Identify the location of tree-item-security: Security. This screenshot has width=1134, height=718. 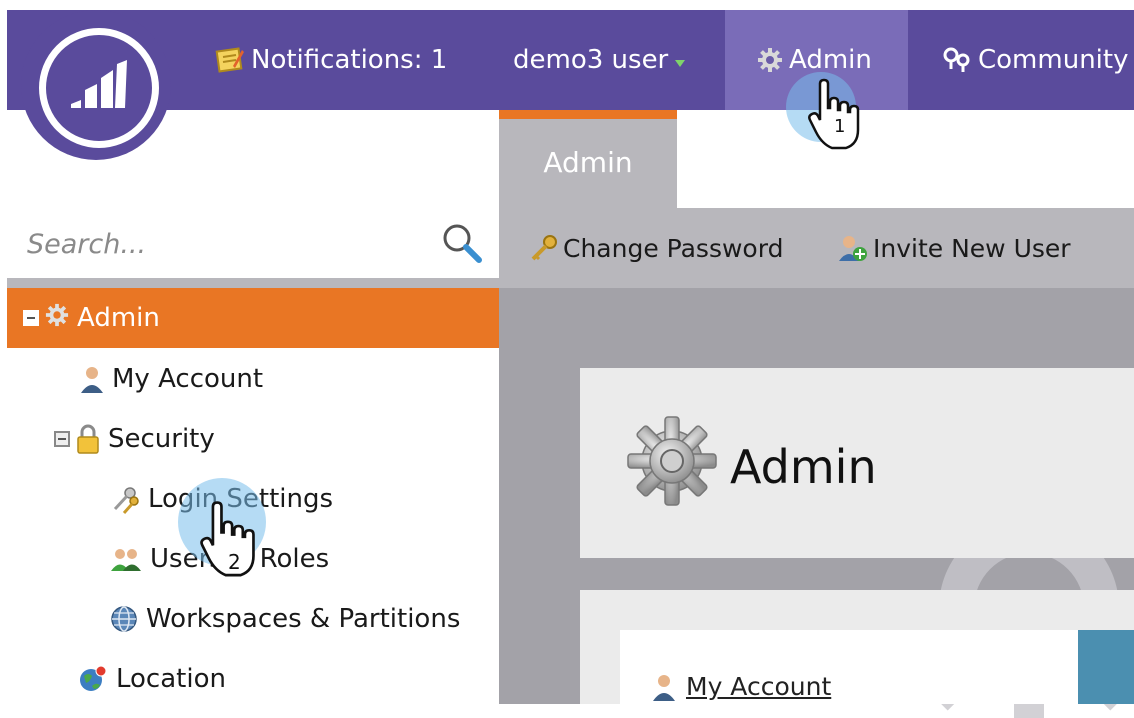
(134, 439).